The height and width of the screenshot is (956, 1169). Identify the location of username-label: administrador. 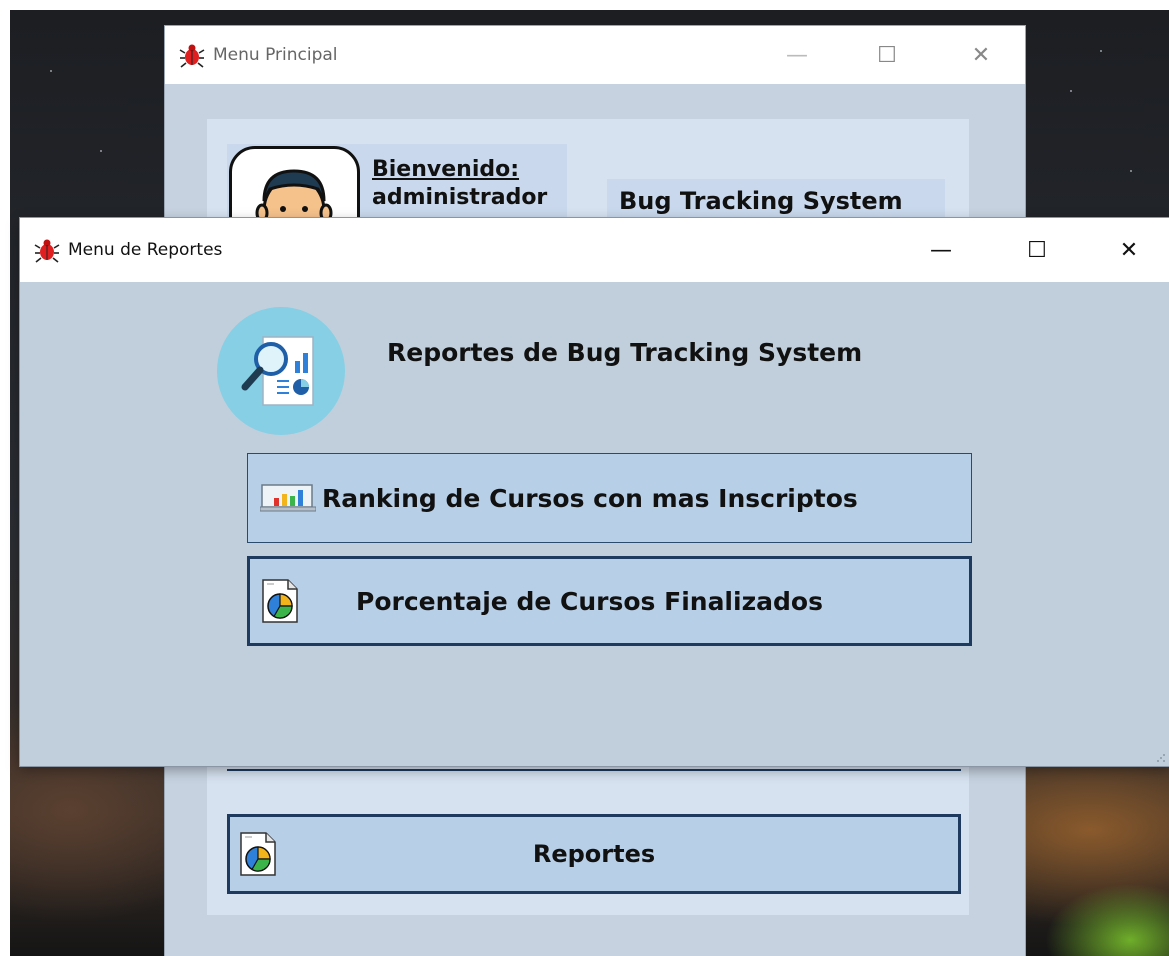
(460, 197).